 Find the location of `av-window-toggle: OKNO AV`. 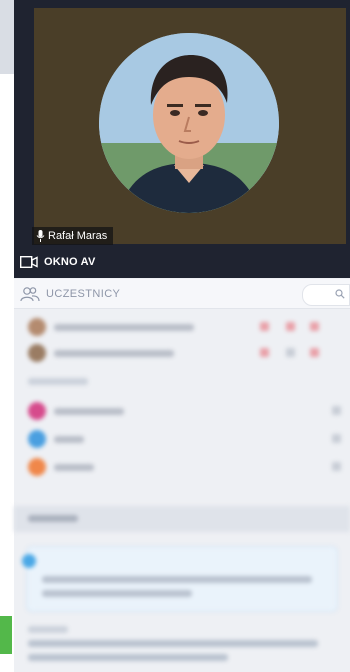

av-window-toggle: OKNO AV is located at coordinates (182, 262).